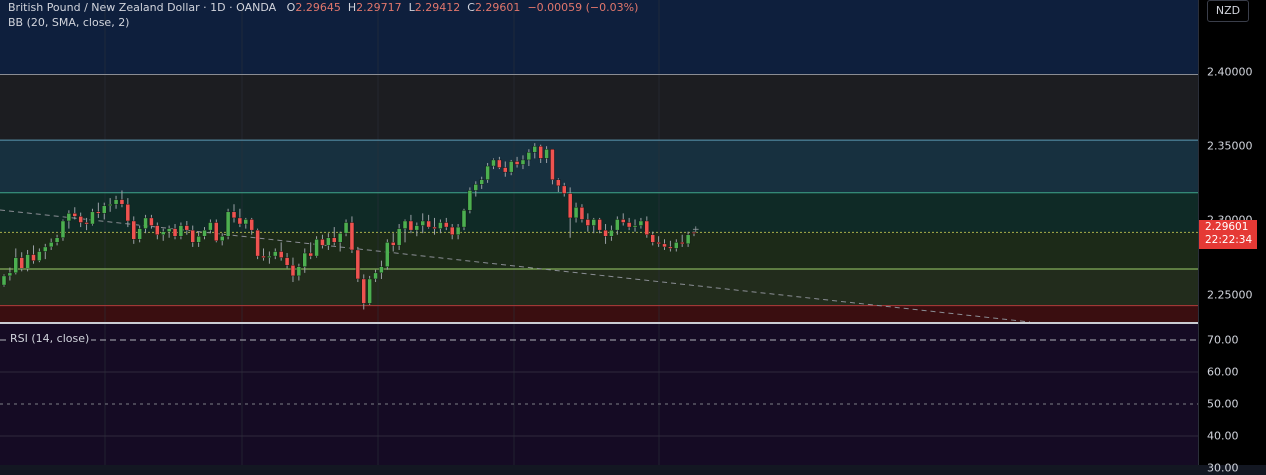 This screenshot has height=475, width=1266. I want to click on low-value: 2.29412, so click(437, 7).